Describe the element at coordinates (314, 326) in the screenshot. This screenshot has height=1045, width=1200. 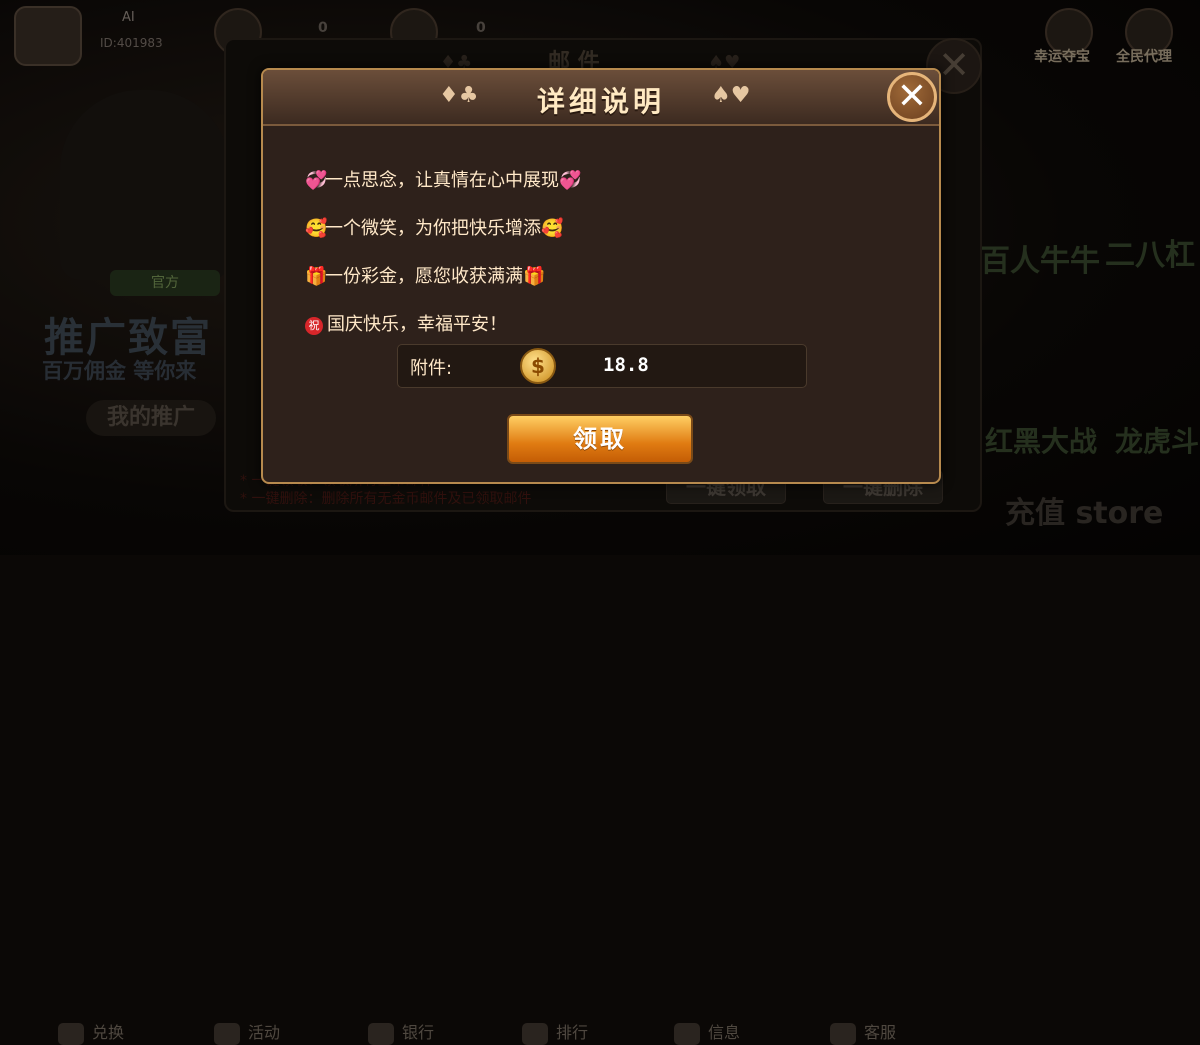
I see `congratulation-icon: 祝` at that location.